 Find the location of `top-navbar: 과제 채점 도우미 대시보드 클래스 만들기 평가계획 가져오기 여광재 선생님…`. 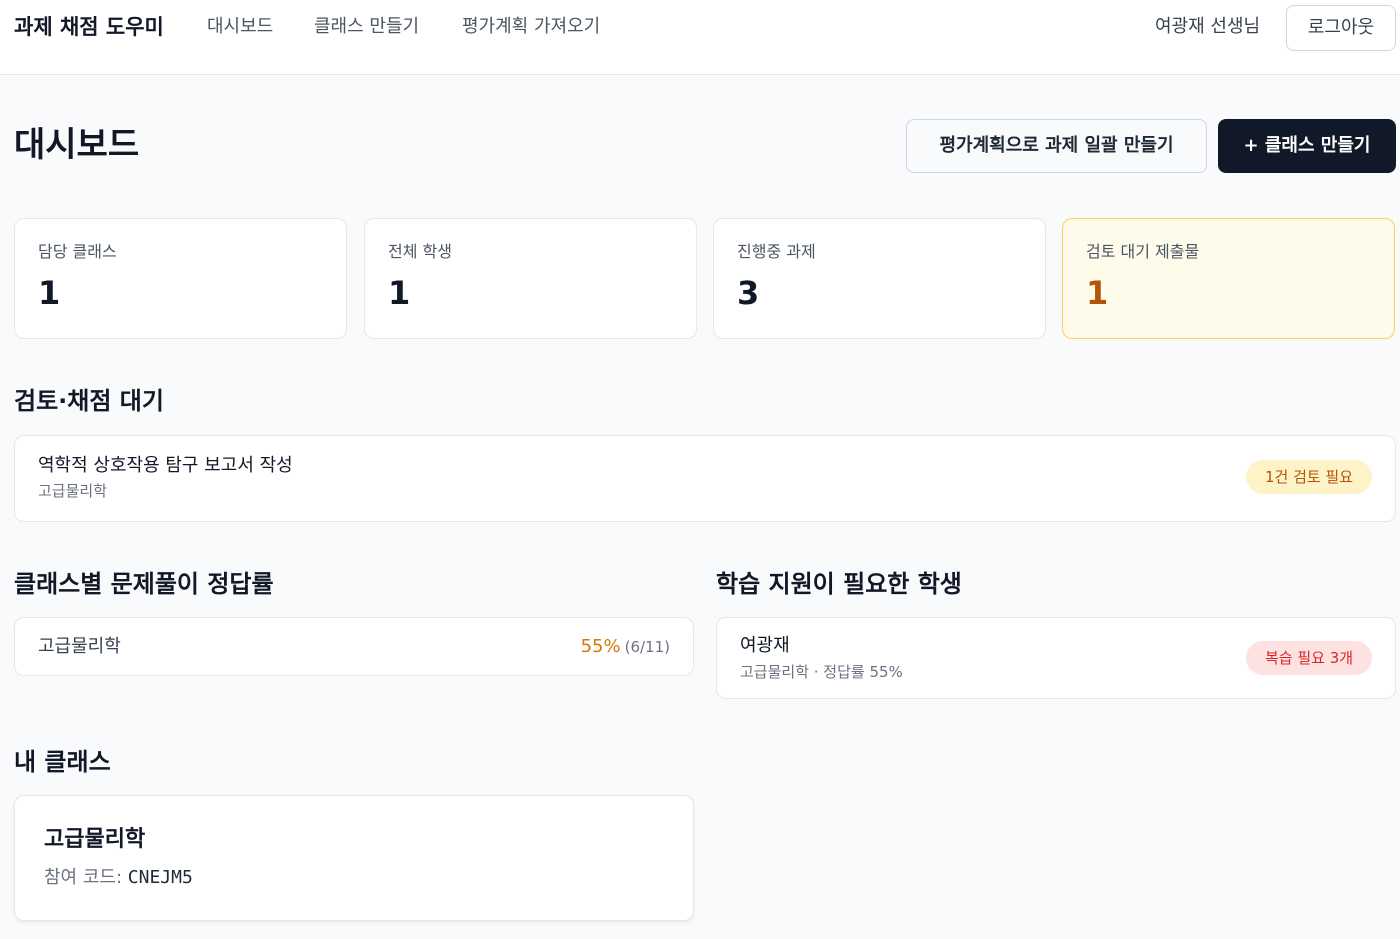

top-navbar: 과제 채점 도우미 대시보드 클래스 만들기 평가계획 가져오기 여광재 선생님… is located at coordinates (700, 37).